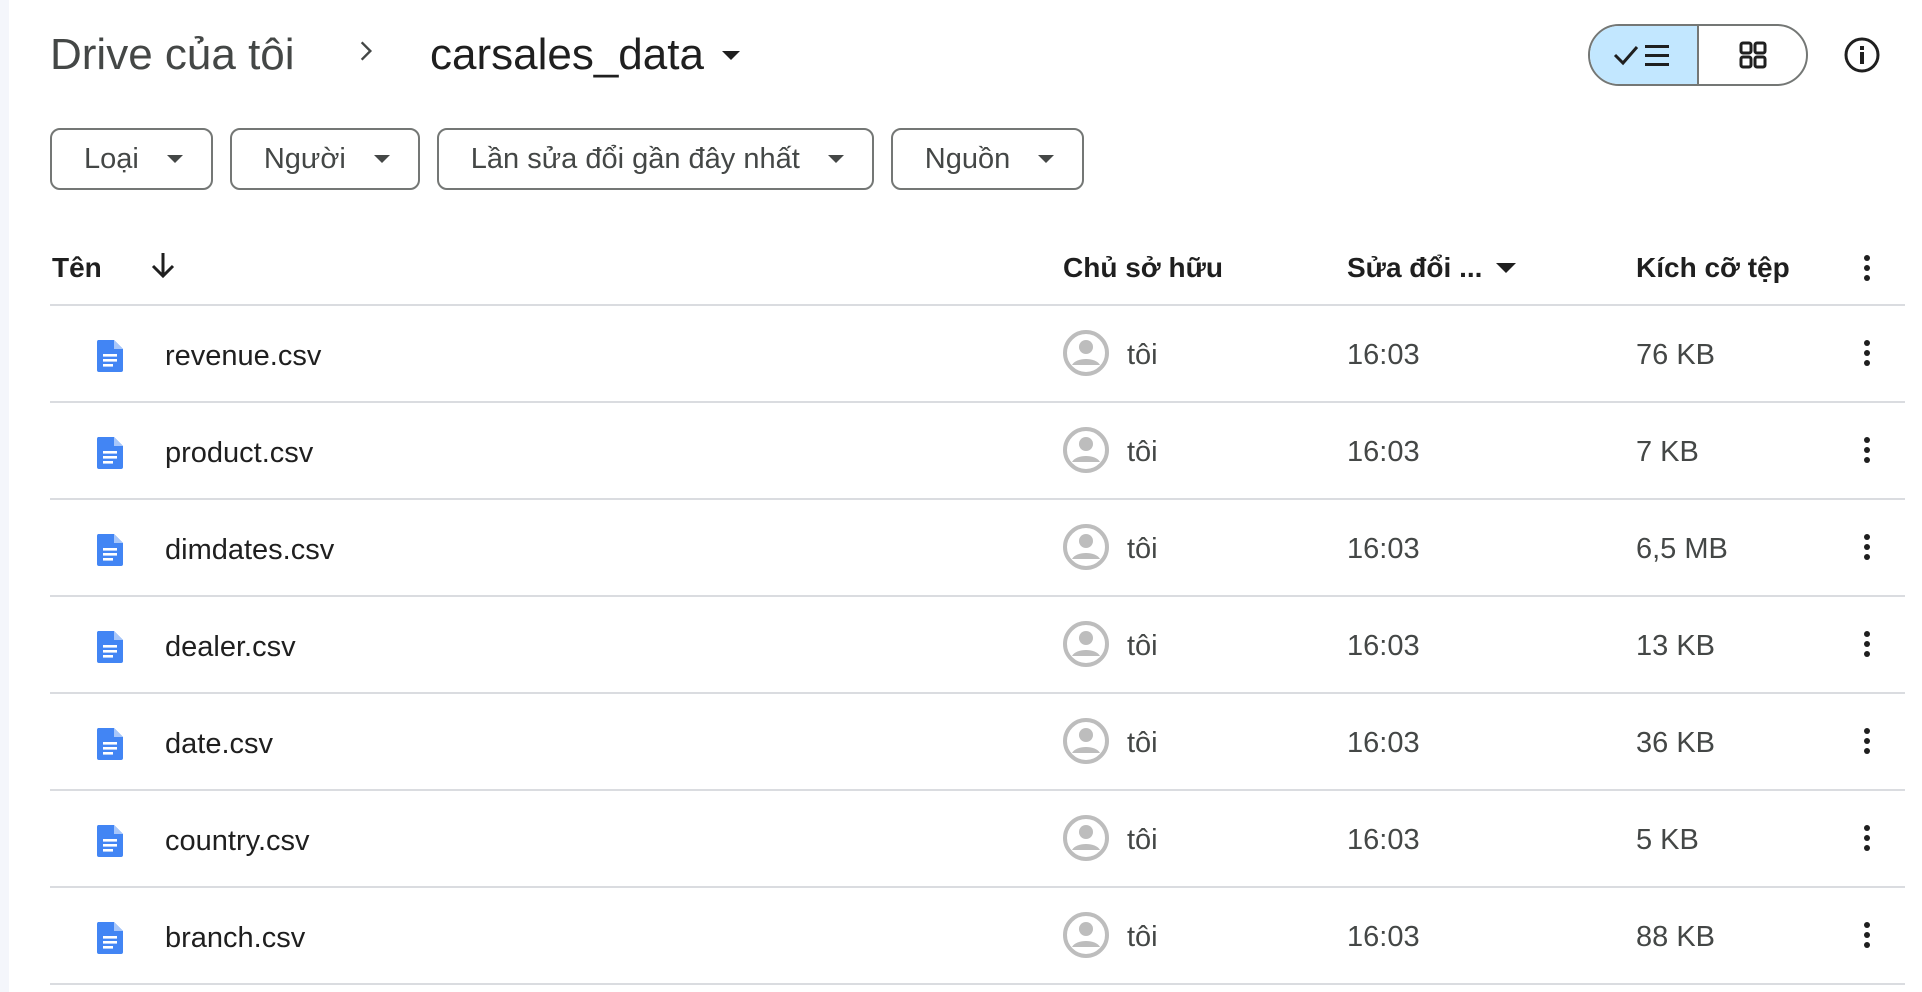  What do you see at coordinates (77, 268) in the screenshot?
I see `column-header-name: Tên` at bounding box center [77, 268].